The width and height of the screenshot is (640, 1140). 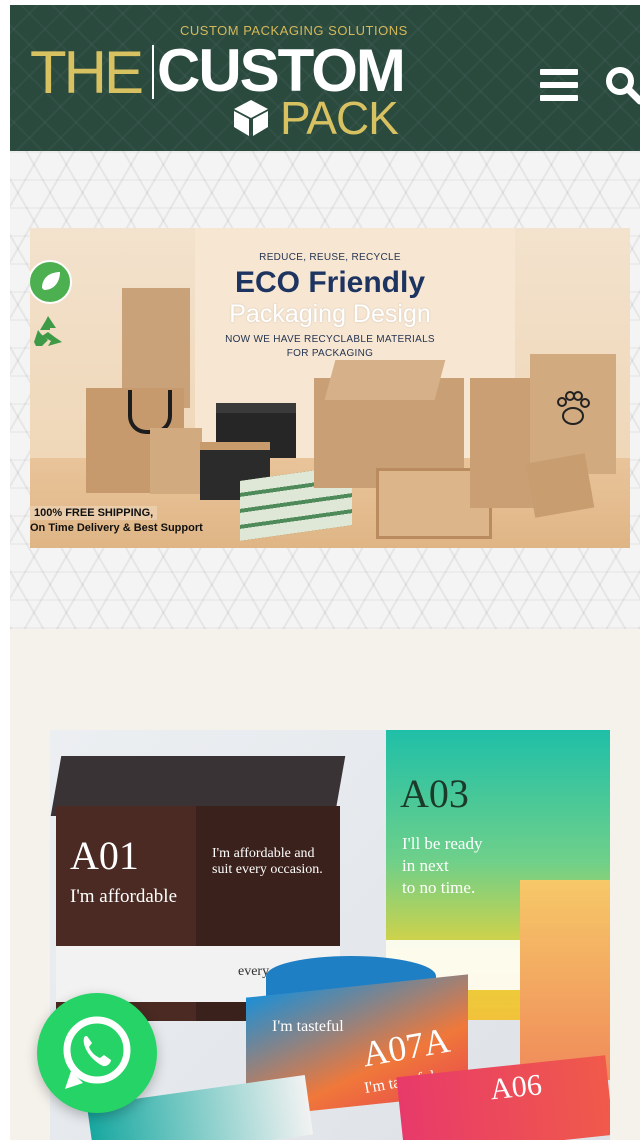 I want to click on menu-button, so click(x=559, y=85).